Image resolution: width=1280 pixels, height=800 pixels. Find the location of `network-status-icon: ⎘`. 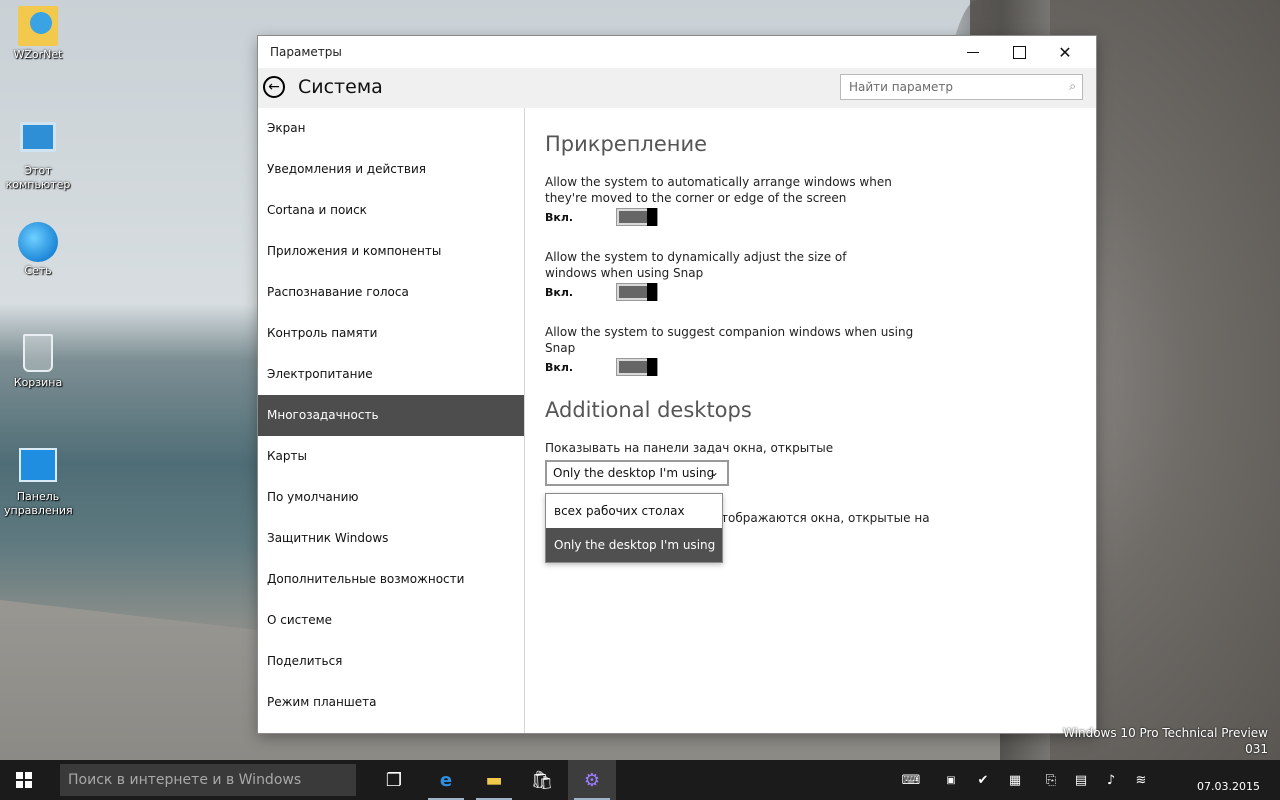

network-status-icon: ⎘ is located at coordinates (1051, 780).